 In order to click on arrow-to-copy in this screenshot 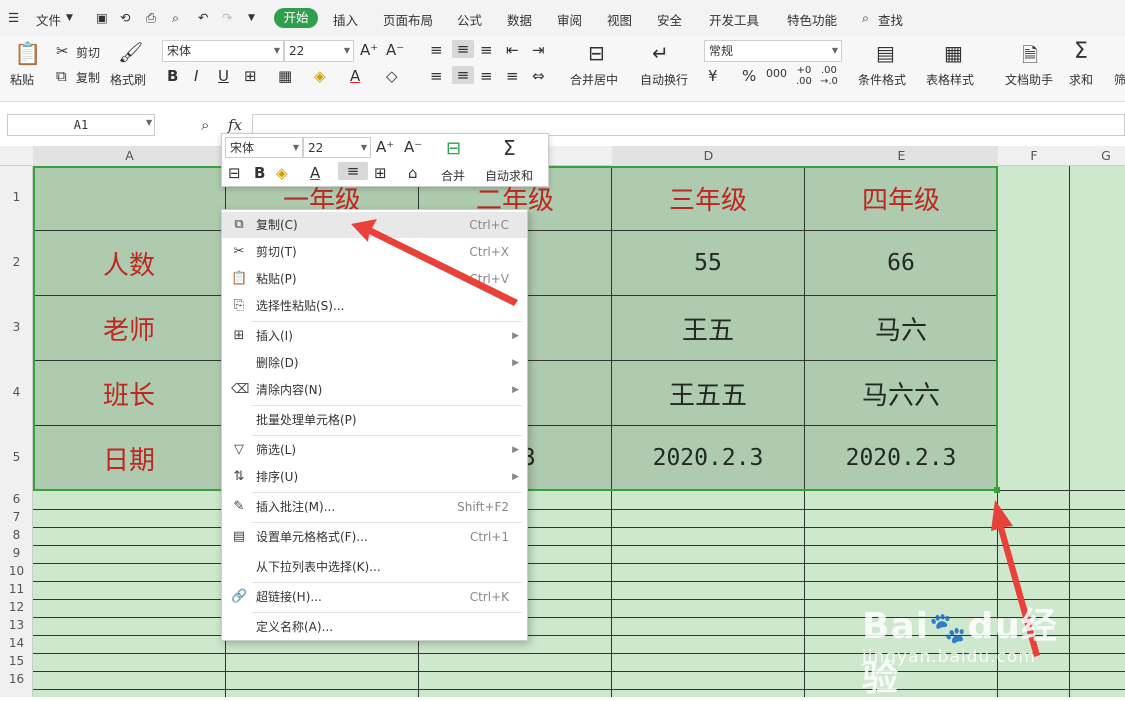, I will do `click(434, 262)`.